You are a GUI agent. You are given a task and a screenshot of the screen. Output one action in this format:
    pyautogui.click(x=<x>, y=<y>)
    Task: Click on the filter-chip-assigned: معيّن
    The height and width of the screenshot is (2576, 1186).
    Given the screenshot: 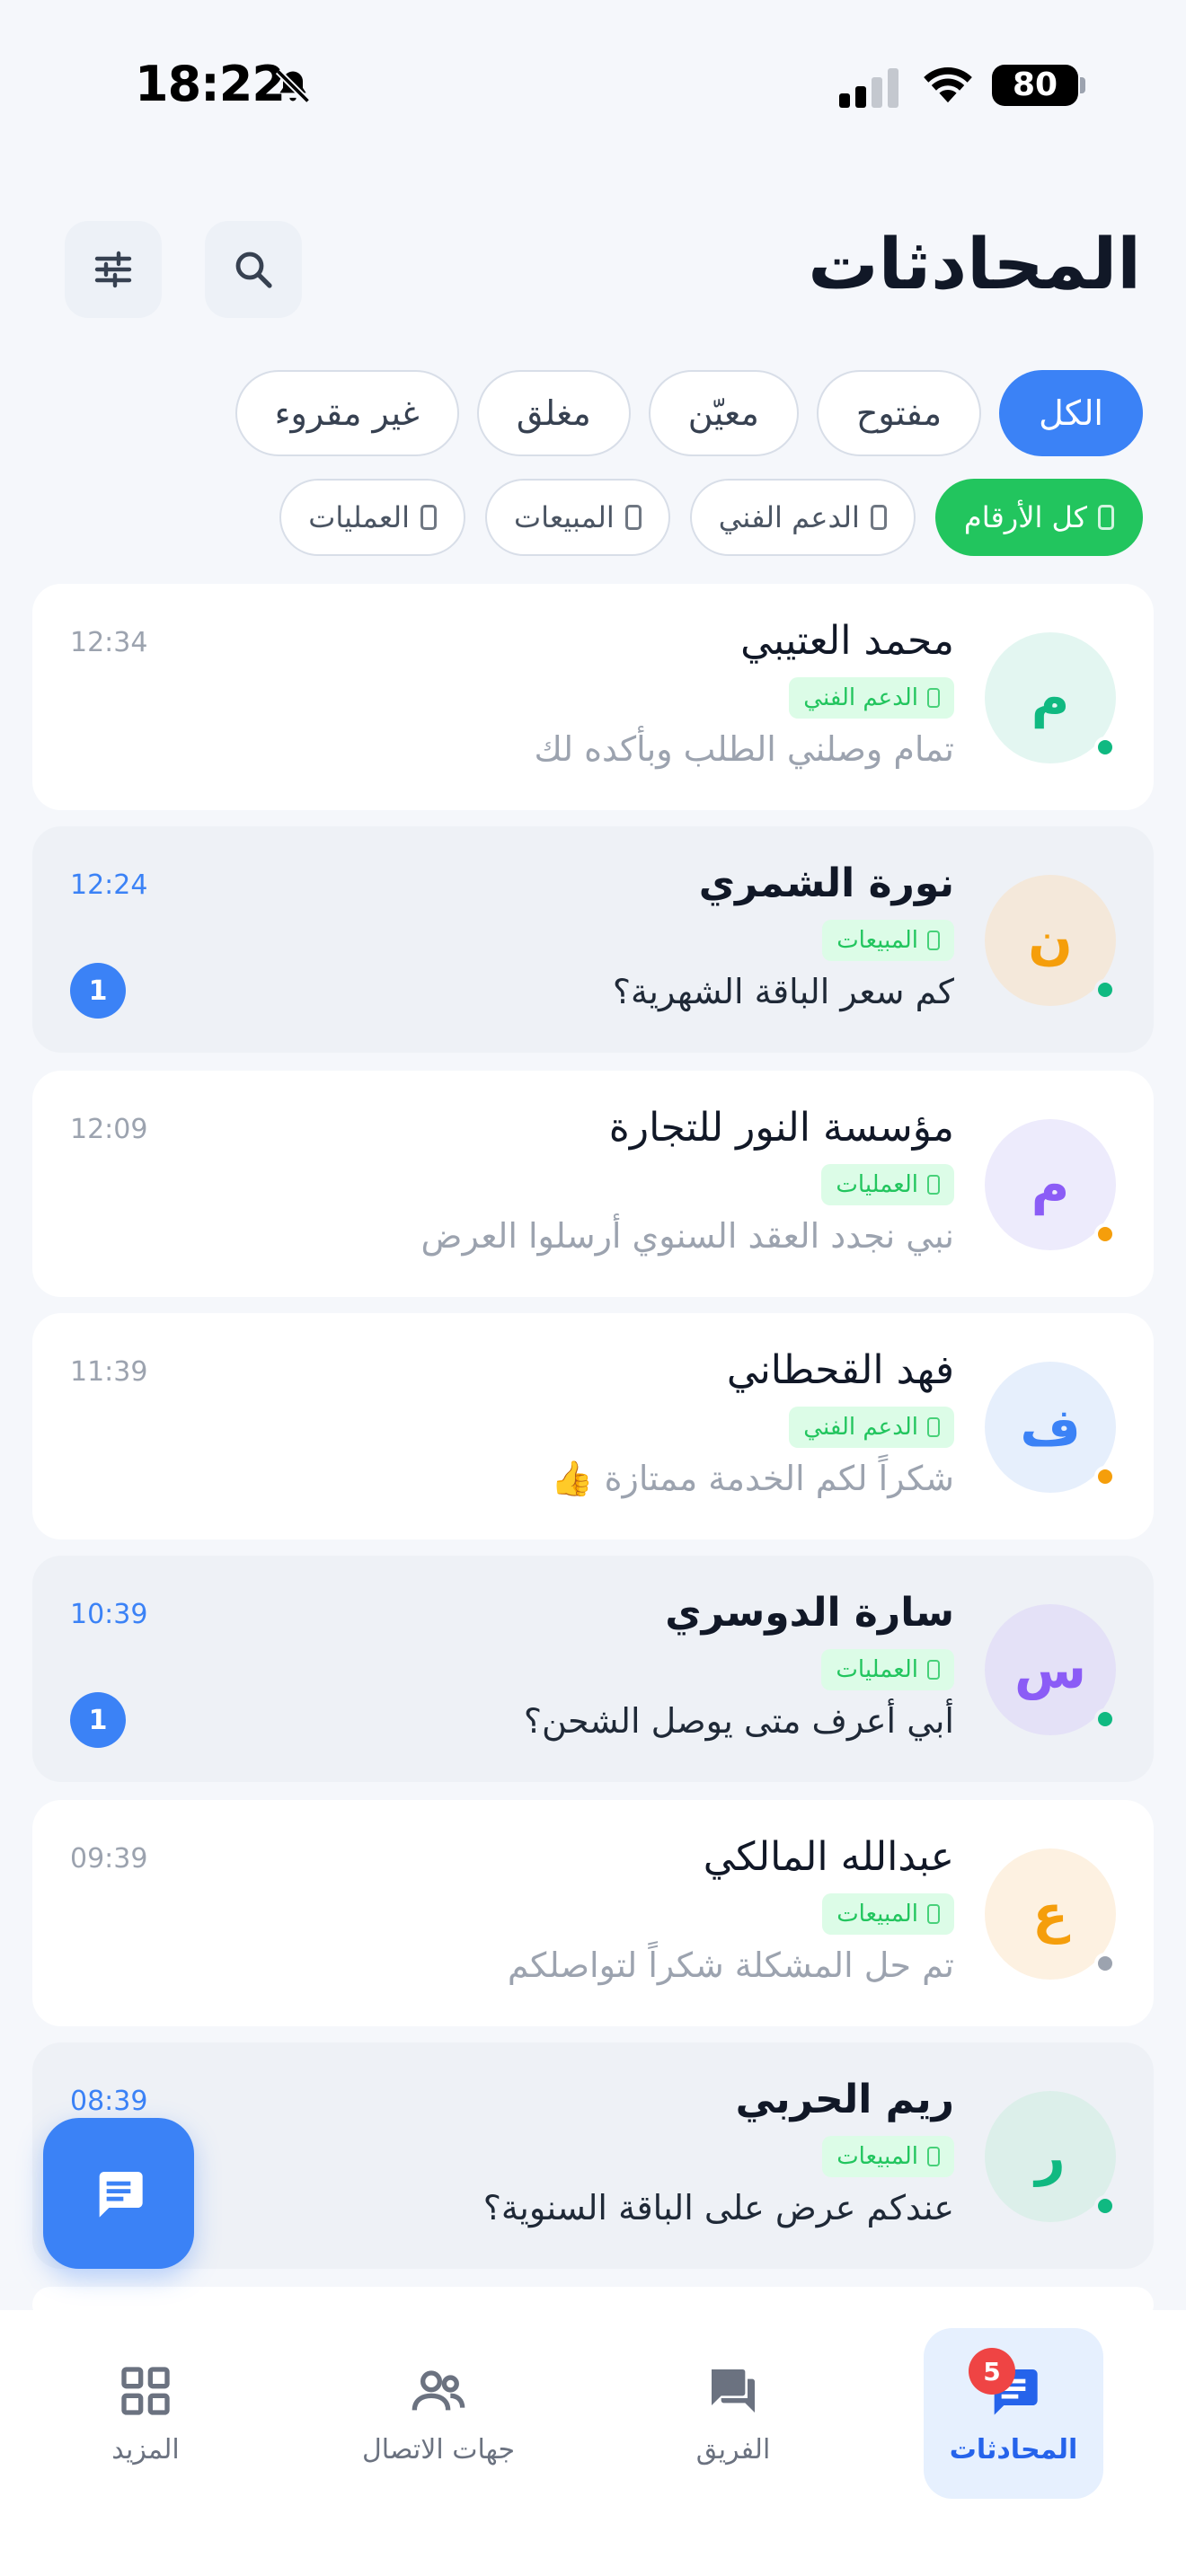 What is the action you would take?
    pyautogui.click(x=723, y=413)
    